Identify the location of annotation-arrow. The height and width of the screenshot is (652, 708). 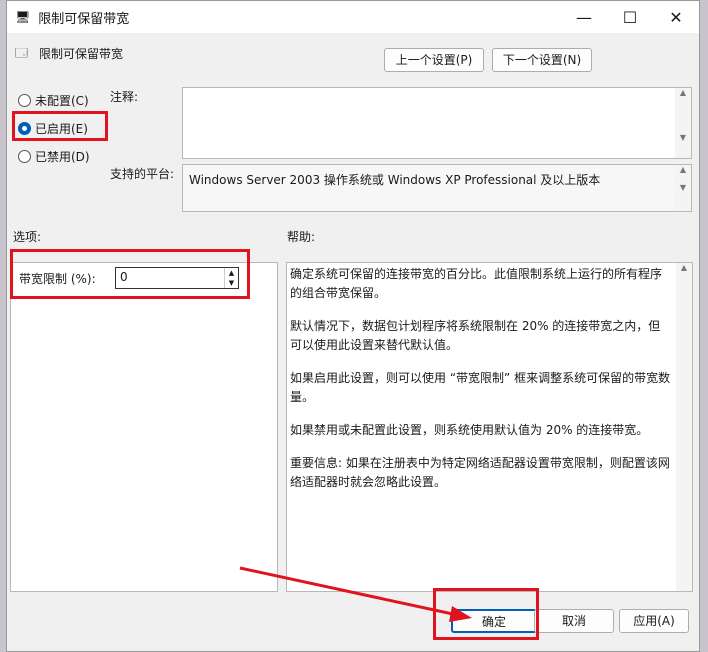
(355, 594).